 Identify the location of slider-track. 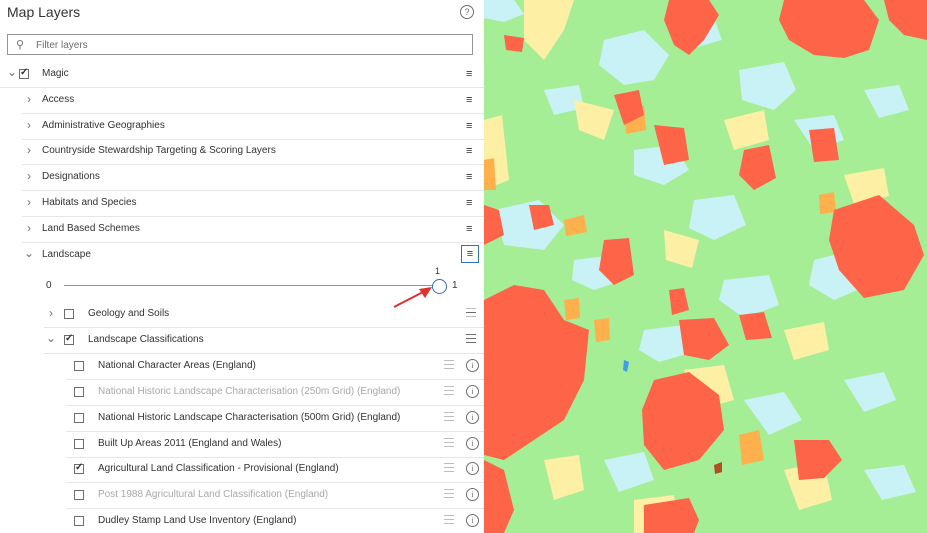
(248, 285).